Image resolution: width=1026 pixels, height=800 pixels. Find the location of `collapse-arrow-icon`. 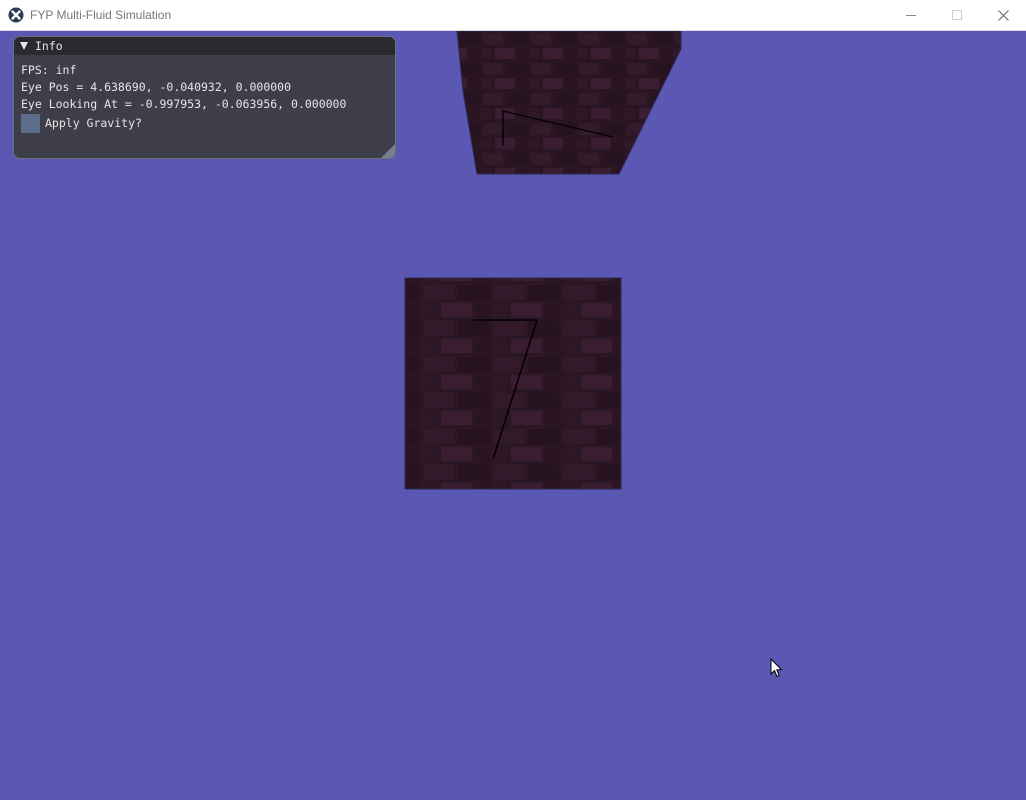

collapse-arrow-icon is located at coordinates (24, 46).